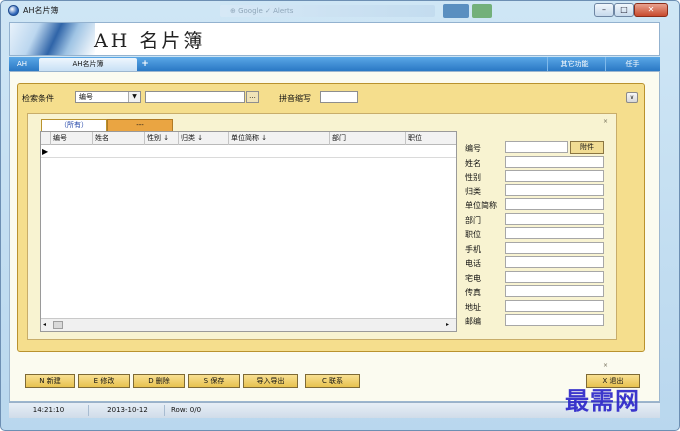 Image resolution: width=680 pixels, height=431 pixels. Describe the element at coordinates (602, 400) in the screenshot. I see `watermark-logo: 最需网` at that location.